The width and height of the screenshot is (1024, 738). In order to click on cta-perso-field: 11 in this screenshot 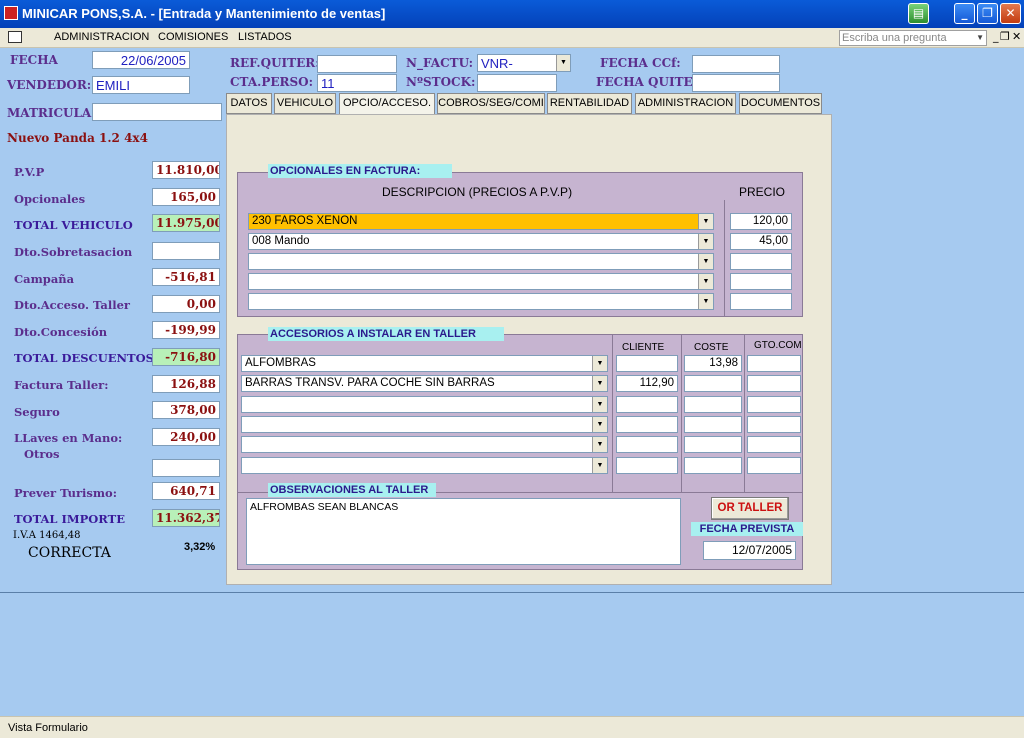, I will do `click(357, 83)`.